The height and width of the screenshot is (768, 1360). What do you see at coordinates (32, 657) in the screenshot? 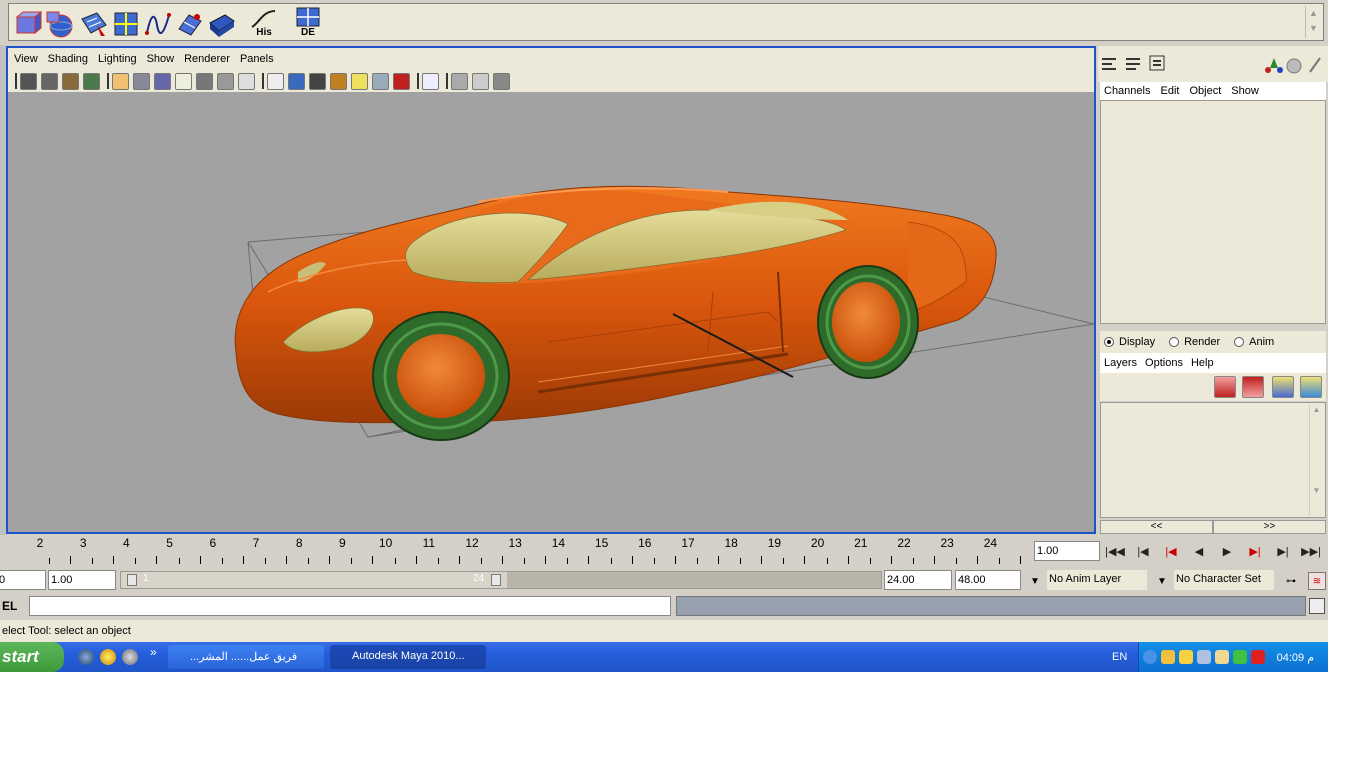
I see `start-button: start` at bounding box center [32, 657].